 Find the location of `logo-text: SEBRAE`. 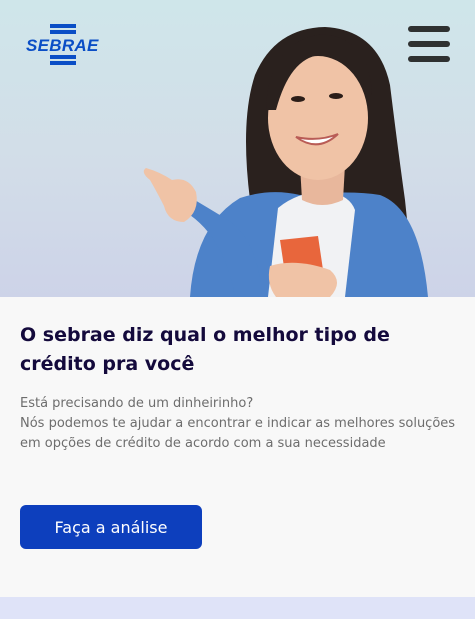

logo-text: SEBRAE is located at coordinates (62, 45).